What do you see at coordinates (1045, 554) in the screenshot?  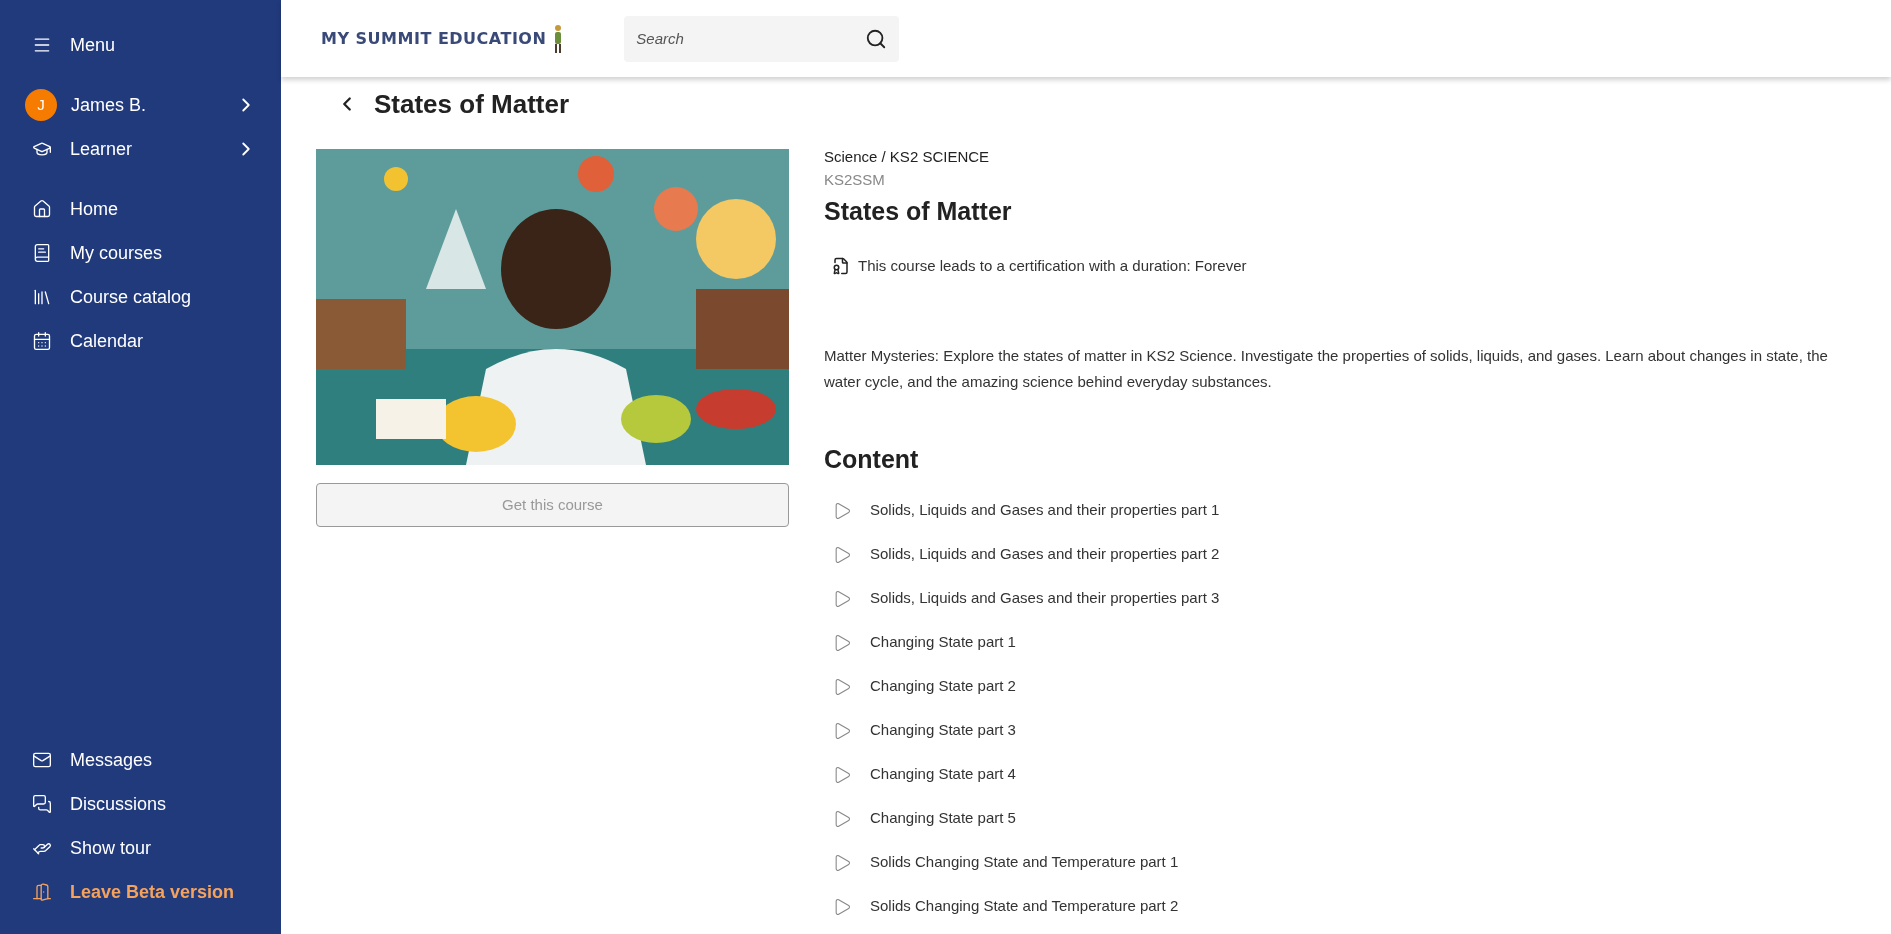 I see `lesson-link: Solids, Liquids and Gases and their properties part 2` at bounding box center [1045, 554].